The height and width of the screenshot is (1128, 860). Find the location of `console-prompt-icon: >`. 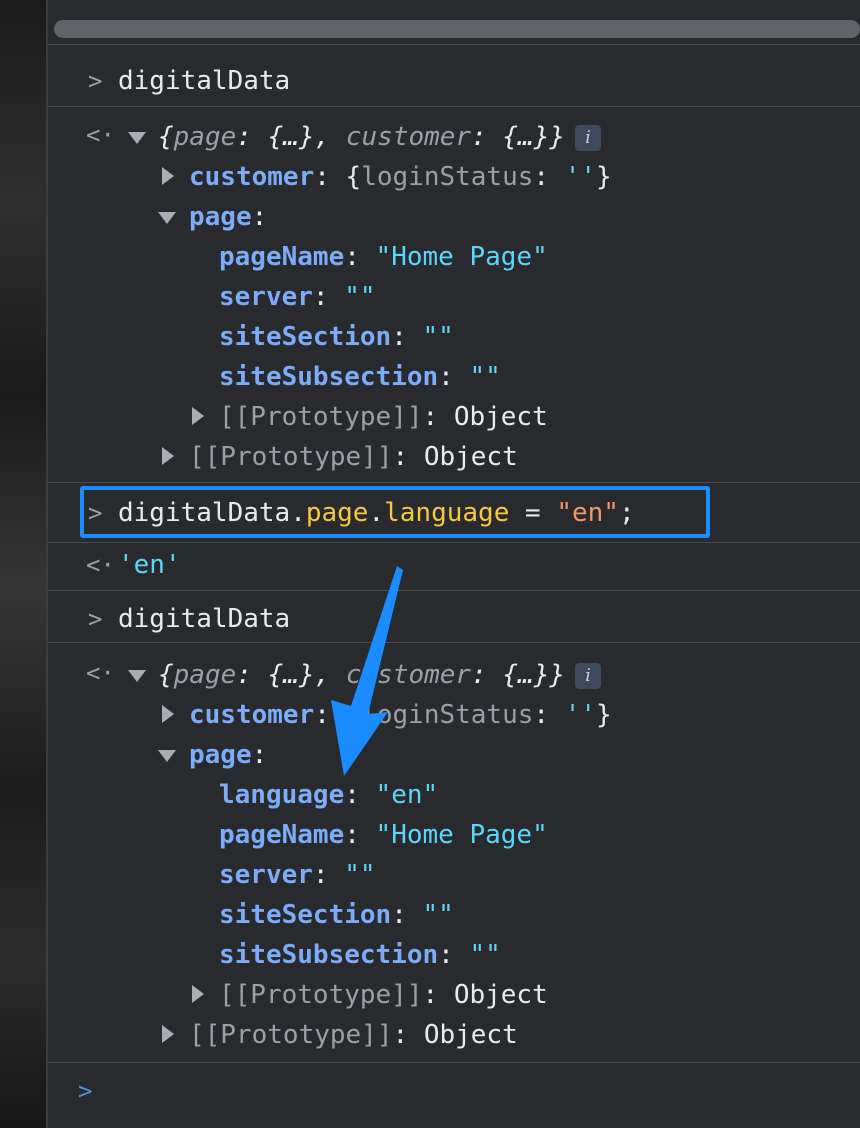

console-prompt-icon: > is located at coordinates (85, 1091).